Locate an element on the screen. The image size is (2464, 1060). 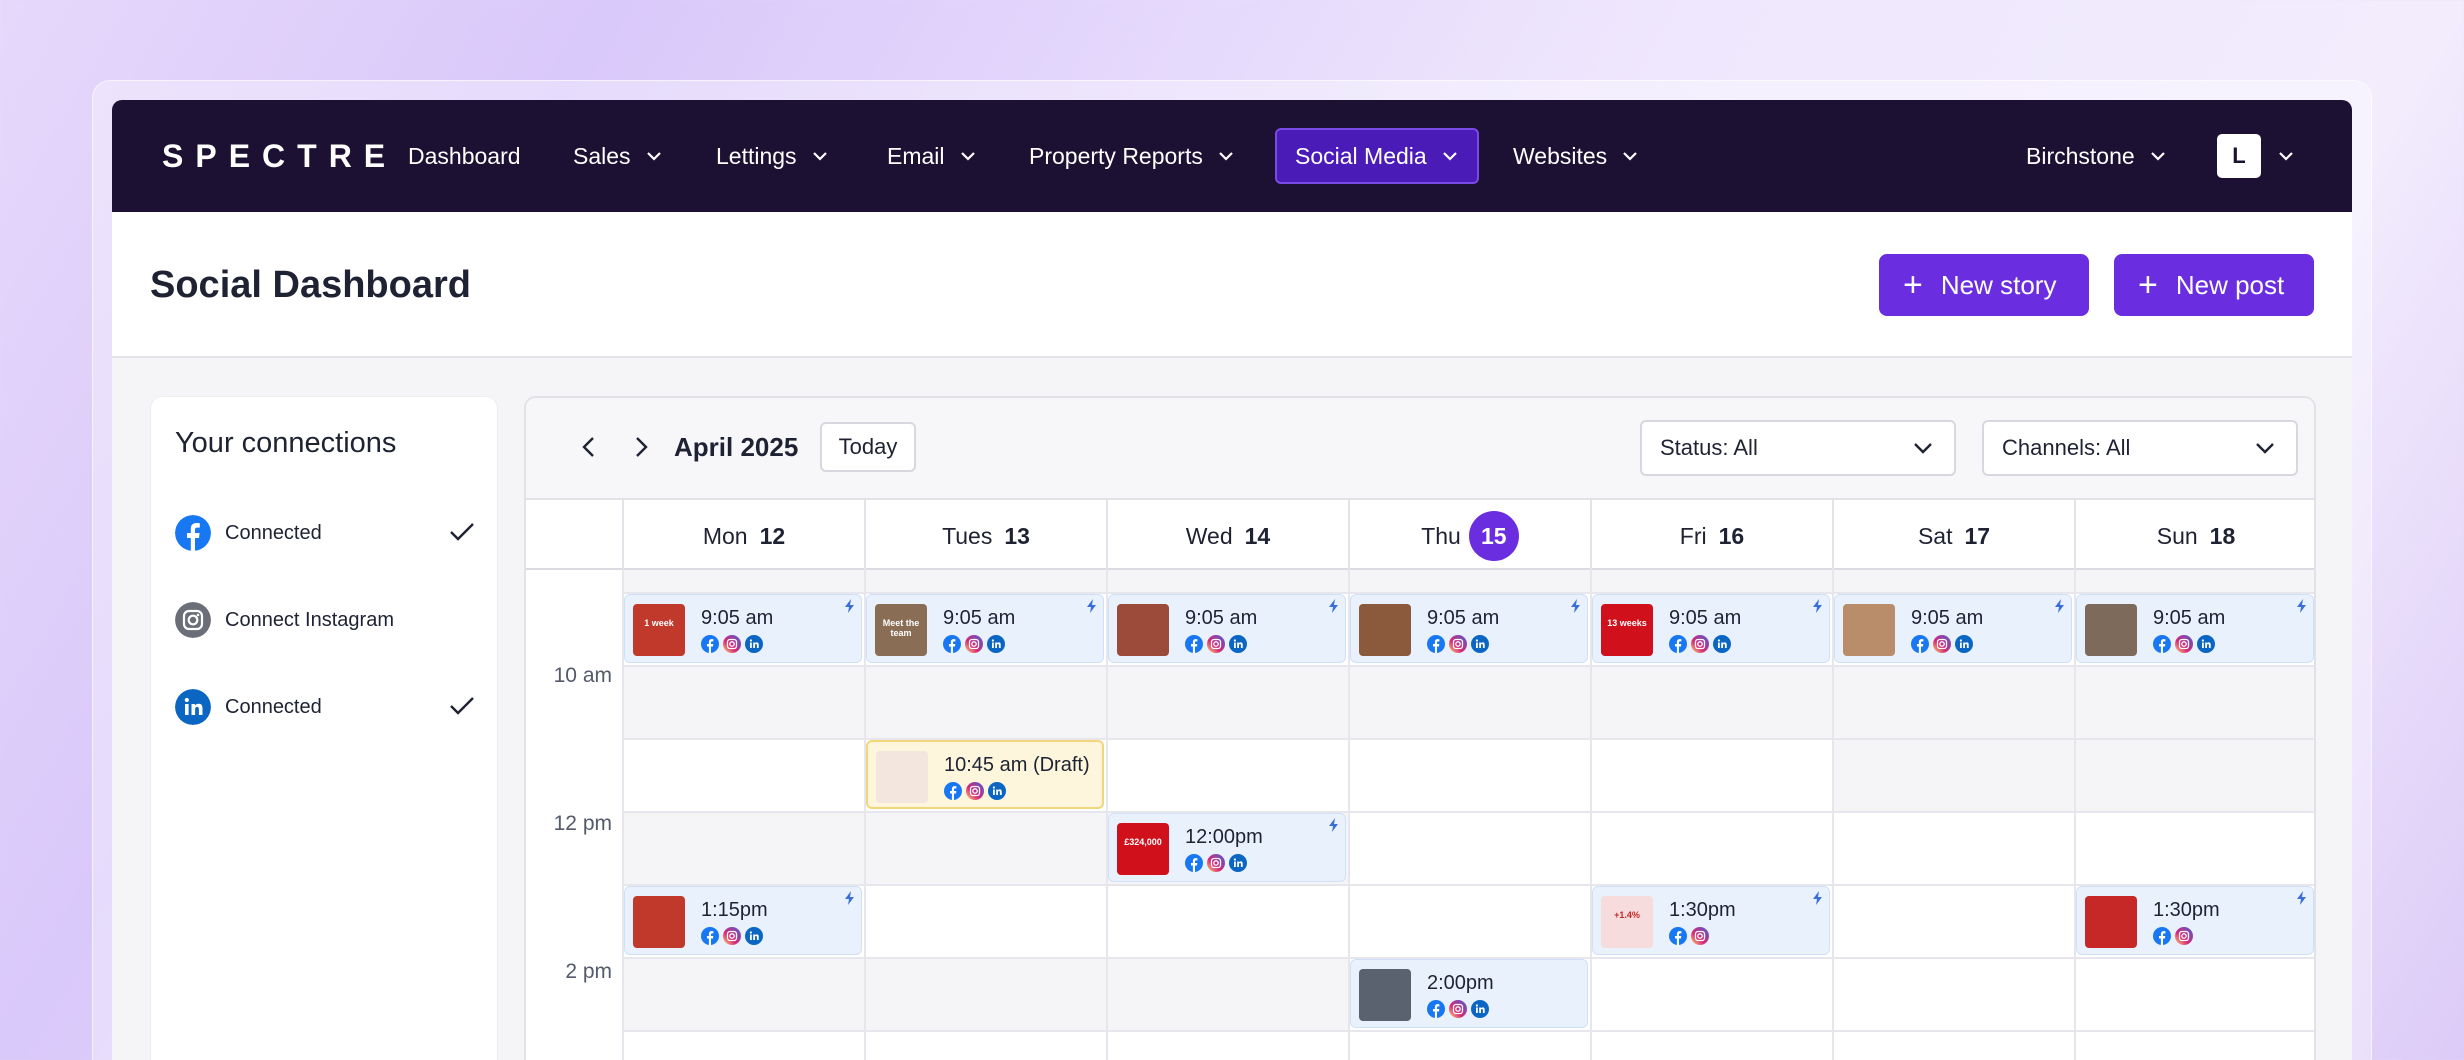
scheduled-post-event: 1:15pm is located at coordinates (743, 920).